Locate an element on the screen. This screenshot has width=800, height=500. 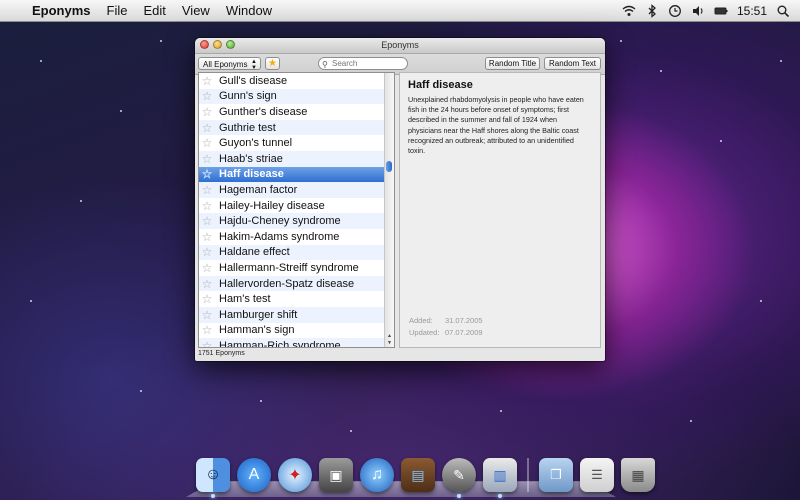
list-item: ☆ Haff disease is located at coordinates (292, 174).